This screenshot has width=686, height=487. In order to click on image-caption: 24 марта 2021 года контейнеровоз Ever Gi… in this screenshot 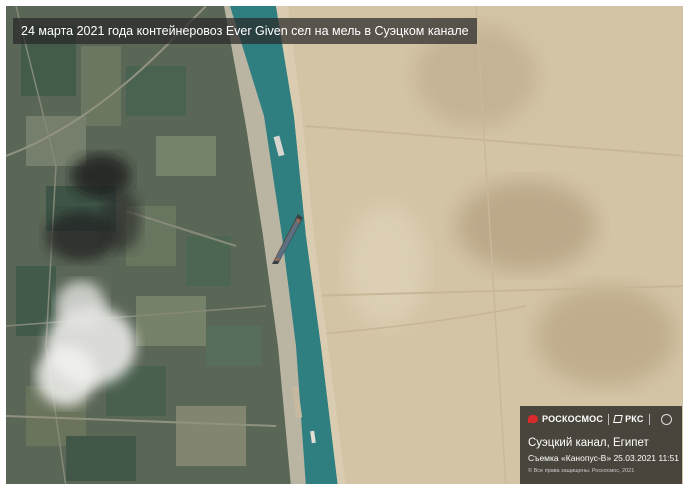, I will do `click(245, 31)`.